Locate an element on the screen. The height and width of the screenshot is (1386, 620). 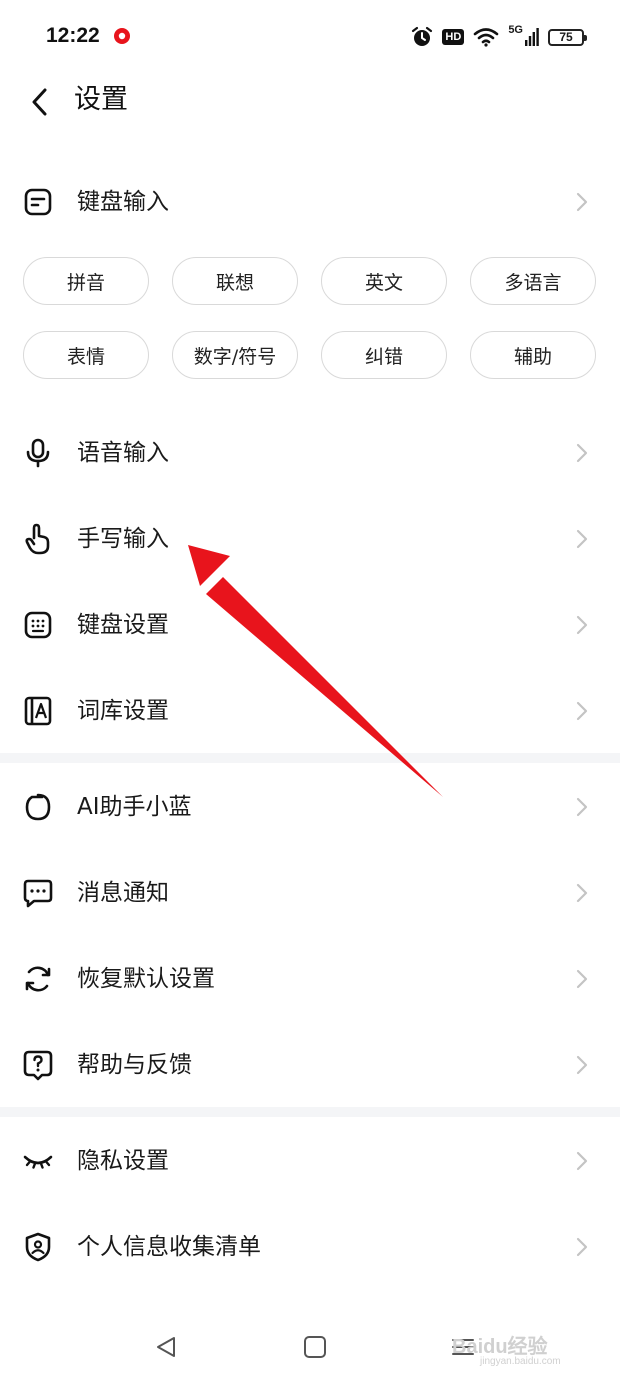
chip-label: 数字/符号 is located at coordinates (235, 356).